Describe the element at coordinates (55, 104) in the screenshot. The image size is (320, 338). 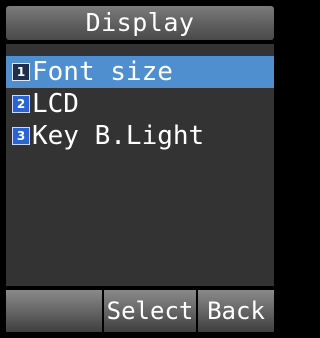
I see `menu-item-label: LCD` at that location.